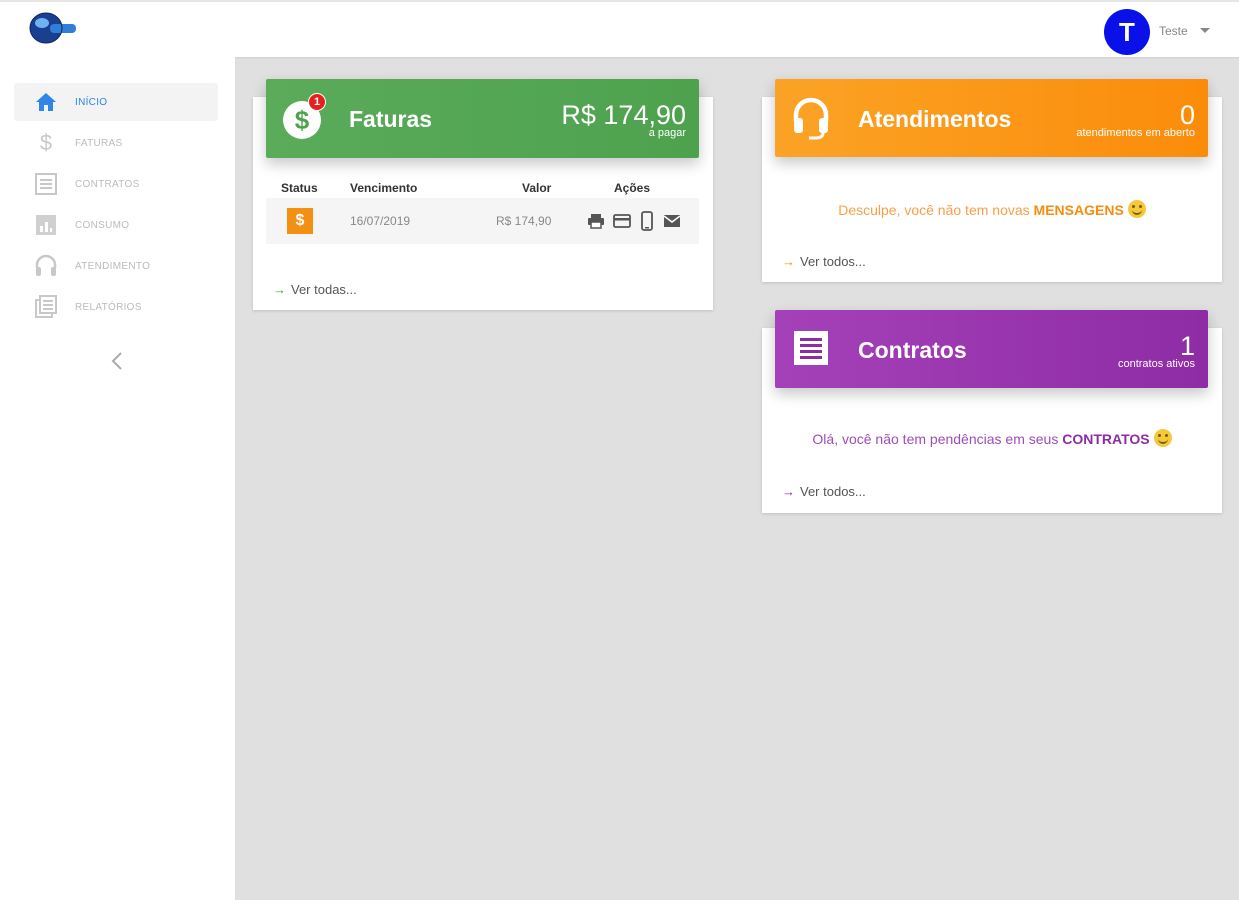 The image size is (1239, 900). What do you see at coordinates (622, 221) in the screenshot?
I see `credit-card-icon` at bounding box center [622, 221].